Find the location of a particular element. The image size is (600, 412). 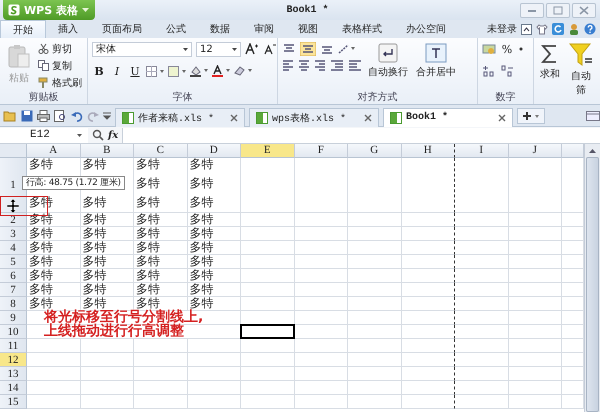

scrollbar-thumb is located at coordinates (592, 284).